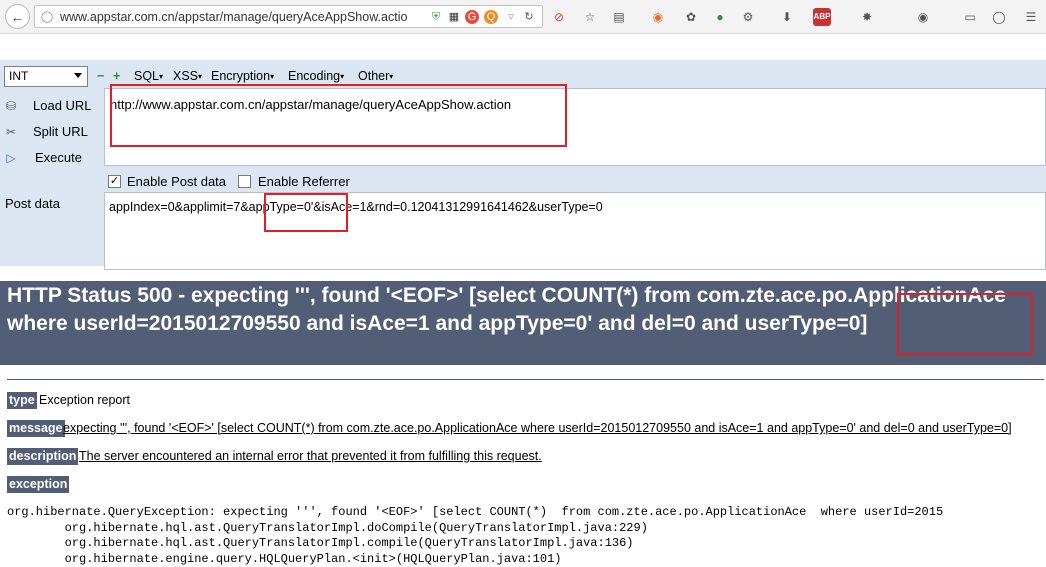  Describe the element at coordinates (590, 17) in the screenshot. I see `bookmark-star-icon: ☆` at that location.